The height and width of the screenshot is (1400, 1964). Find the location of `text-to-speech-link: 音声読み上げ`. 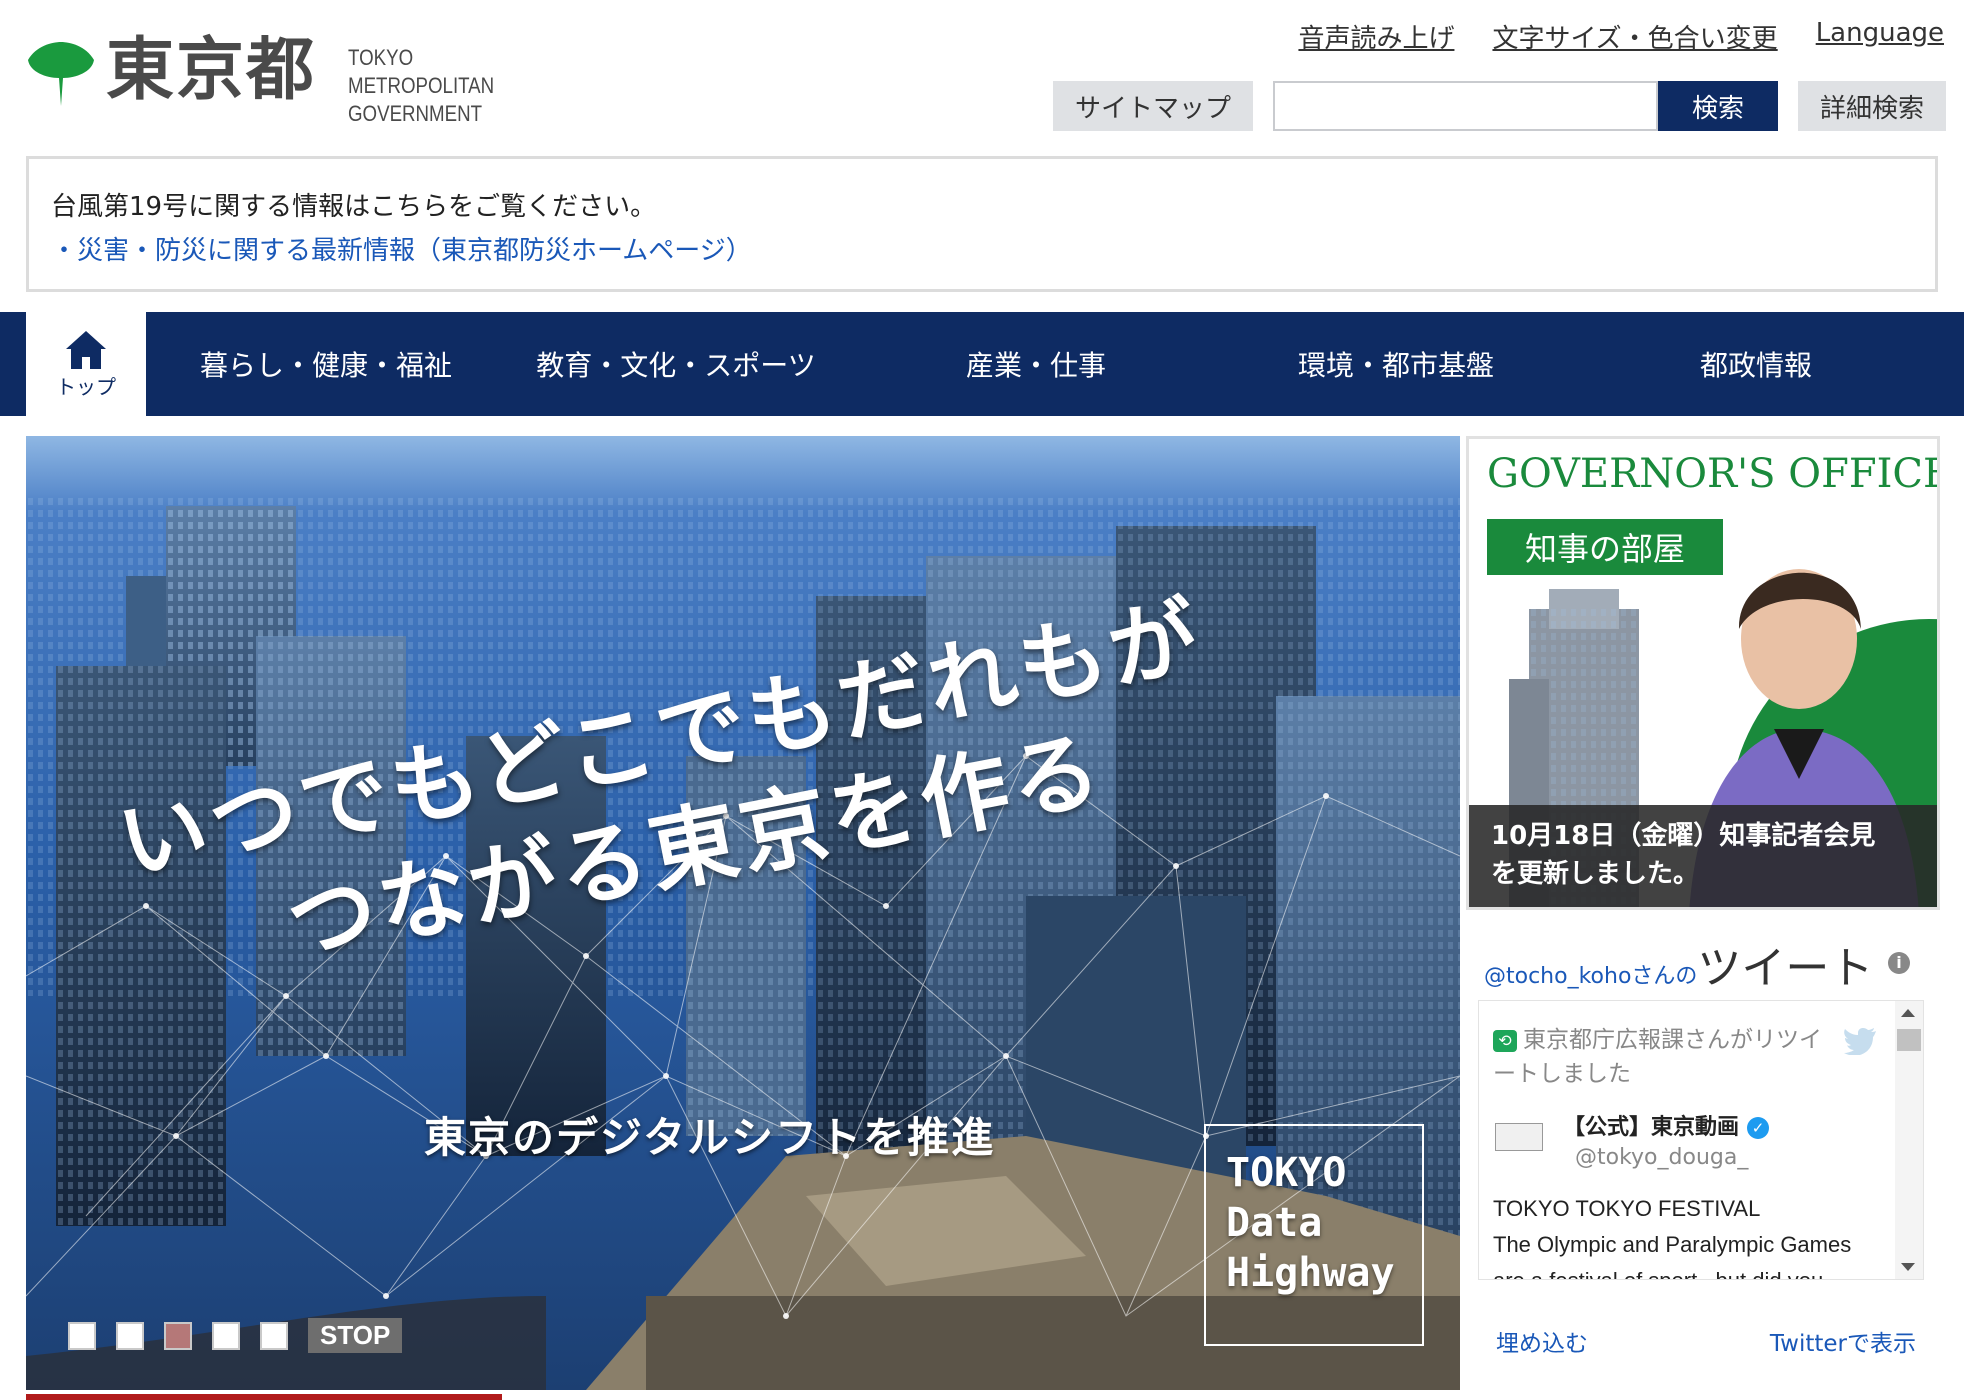

text-to-speech-link: 音声読み上げ is located at coordinates (1376, 36).